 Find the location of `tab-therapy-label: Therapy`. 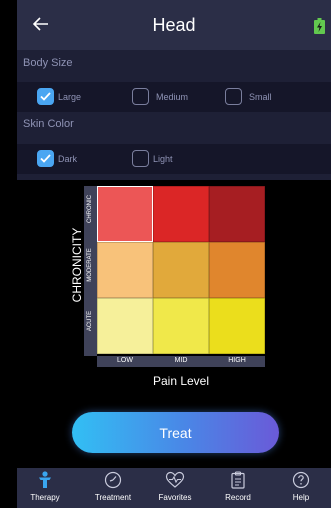

tab-therapy-label: Therapy is located at coordinates (45, 497).